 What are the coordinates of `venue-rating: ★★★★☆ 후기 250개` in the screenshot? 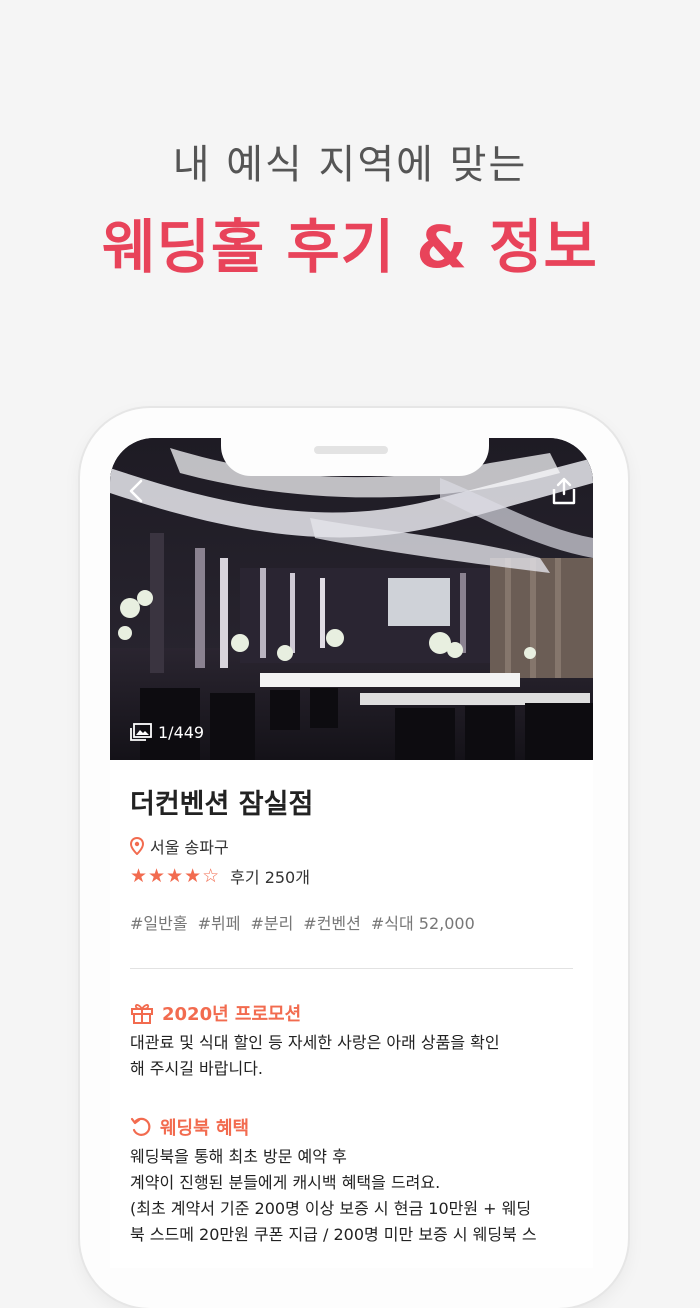 It's located at (220, 876).